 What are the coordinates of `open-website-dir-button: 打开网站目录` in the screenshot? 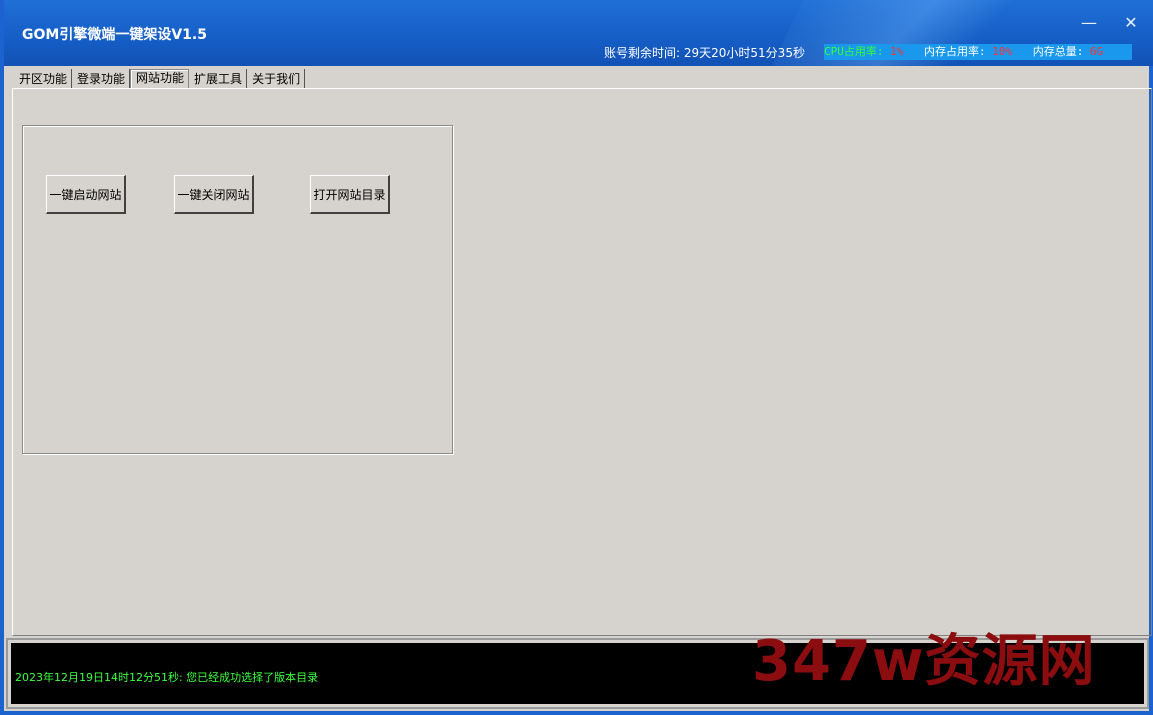 It's located at (350, 194).